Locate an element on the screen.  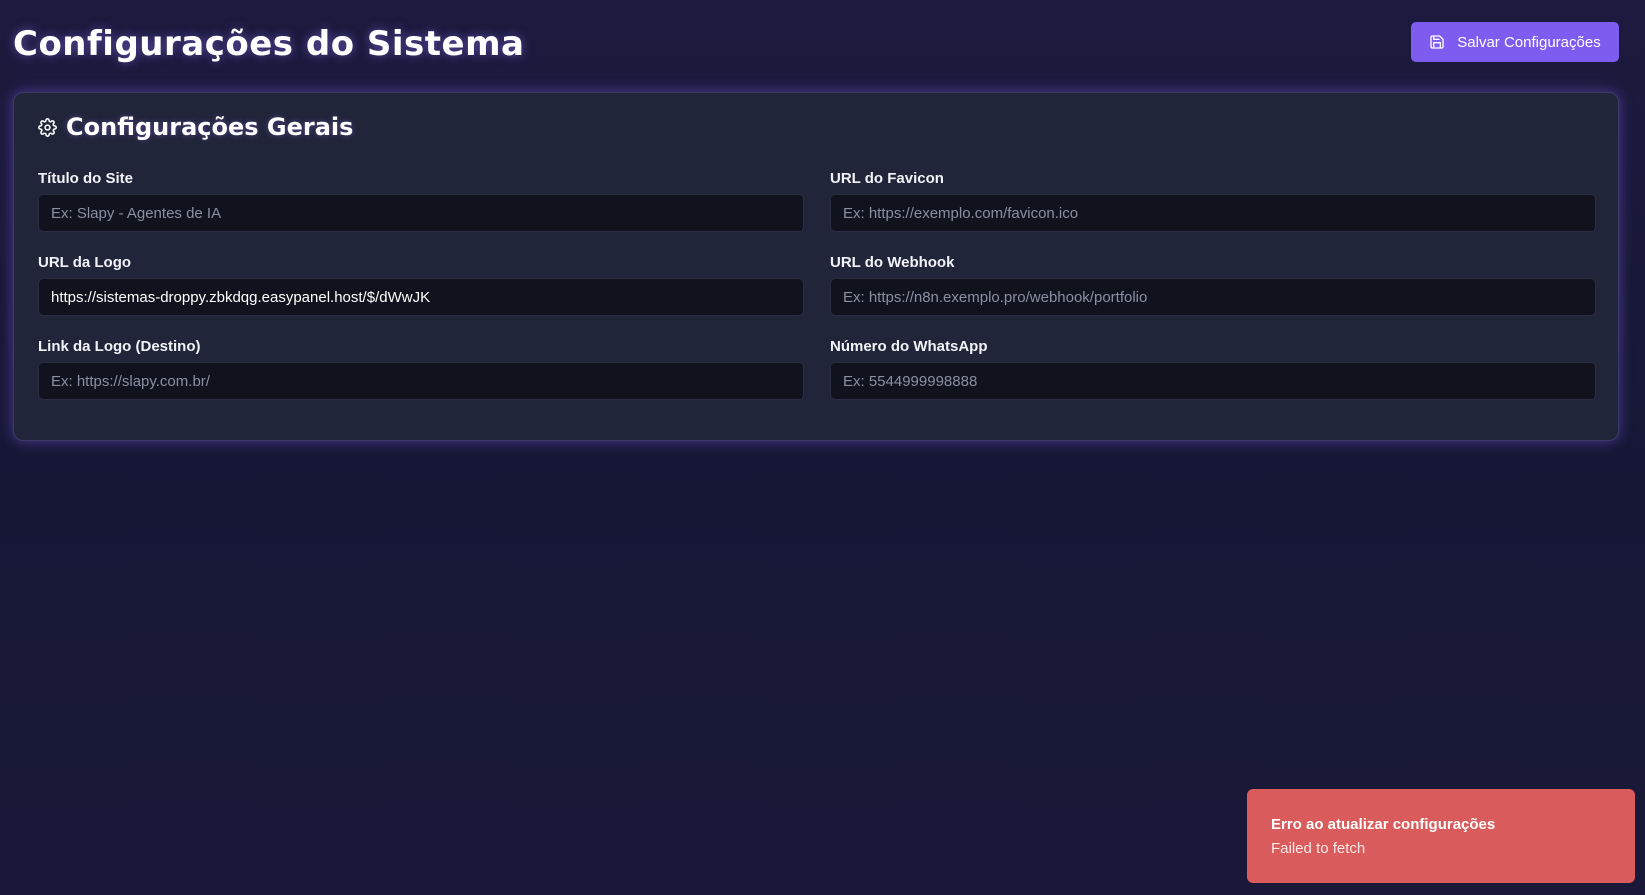
logo-link-field: Link da Logo (Destino) is located at coordinates (421, 369).